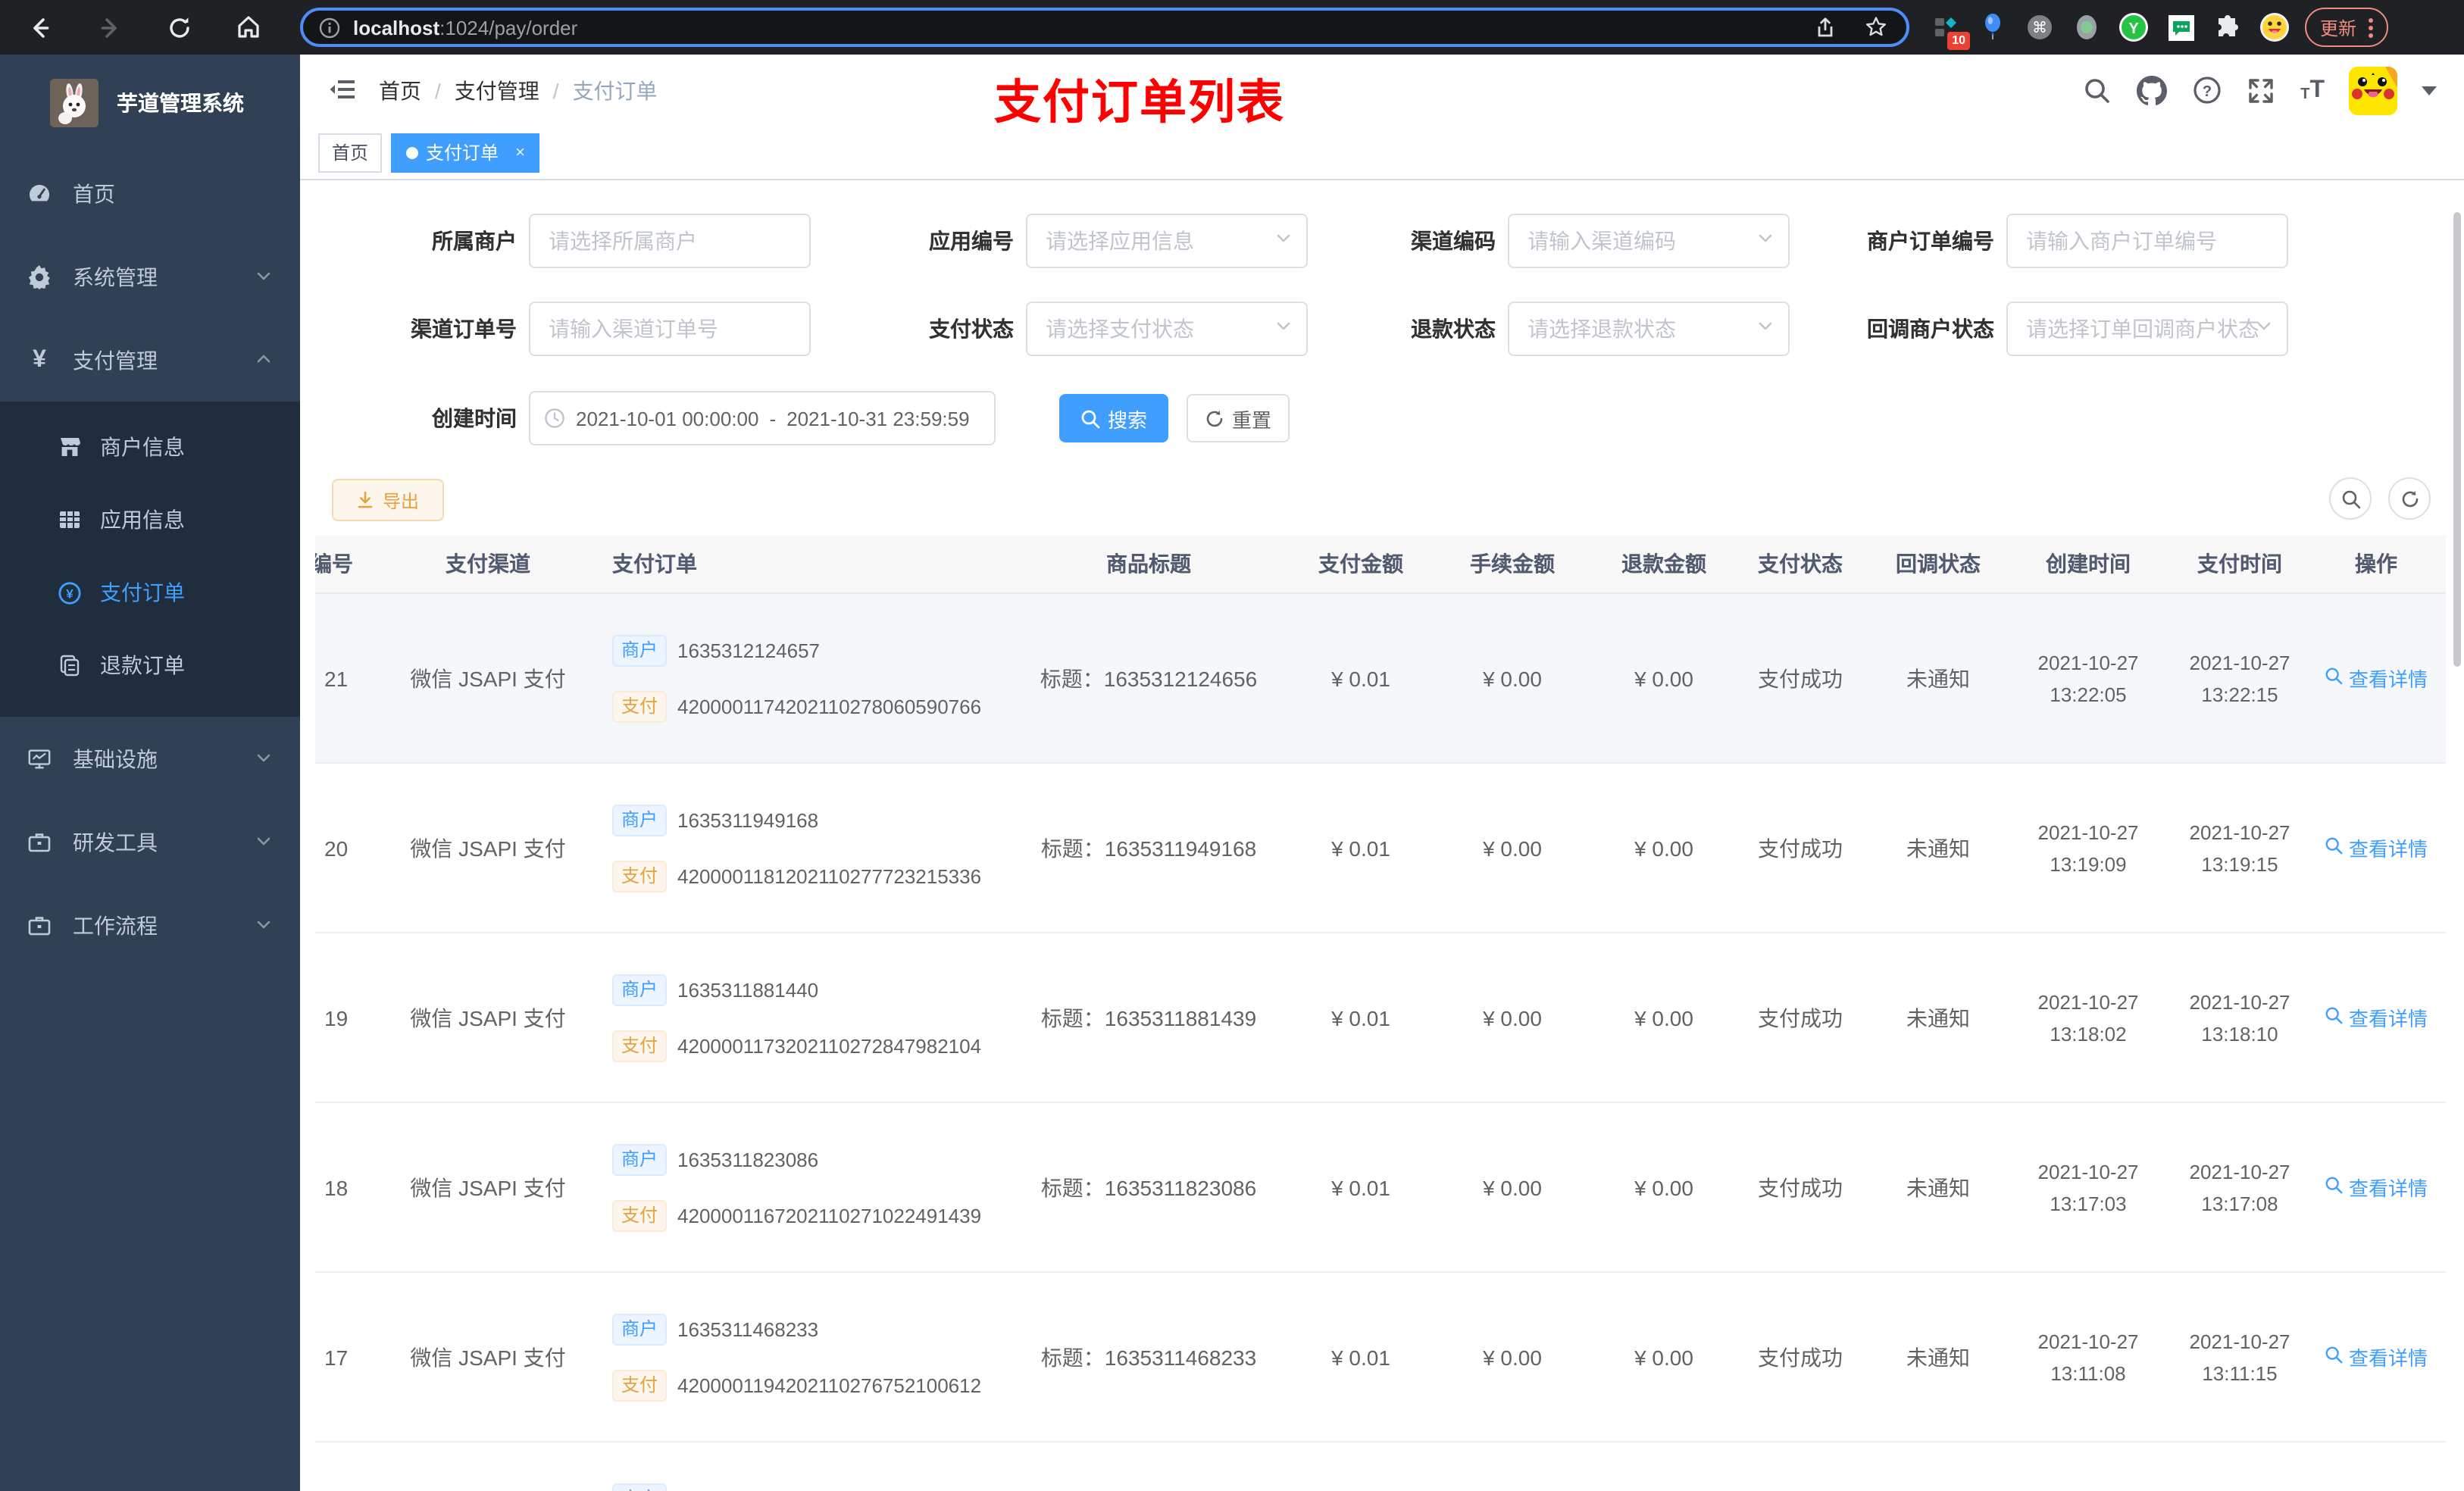 The height and width of the screenshot is (1491, 2464). What do you see at coordinates (39, 359) in the screenshot?
I see `yen-icon: ¥` at bounding box center [39, 359].